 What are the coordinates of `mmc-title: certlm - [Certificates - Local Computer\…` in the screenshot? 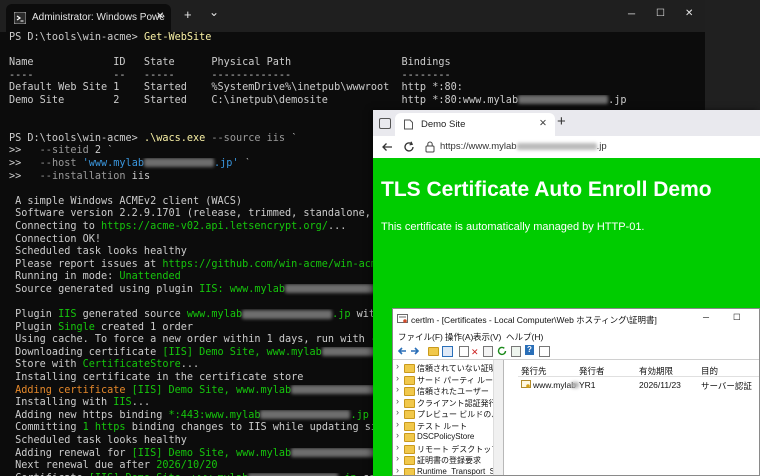 It's located at (534, 320).